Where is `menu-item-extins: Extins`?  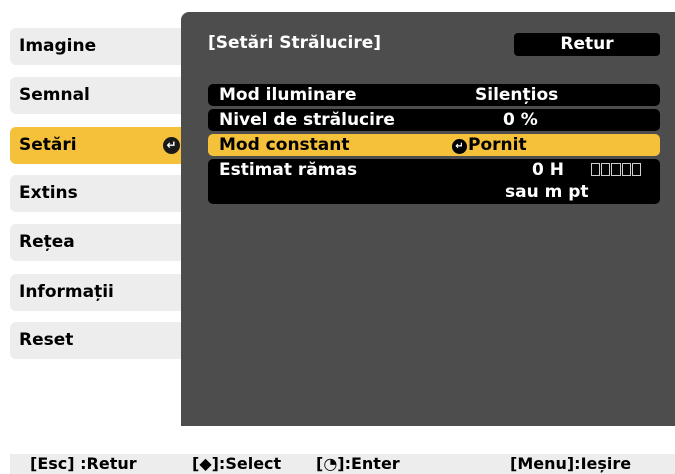
menu-item-extins: Extins is located at coordinates (103, 193).